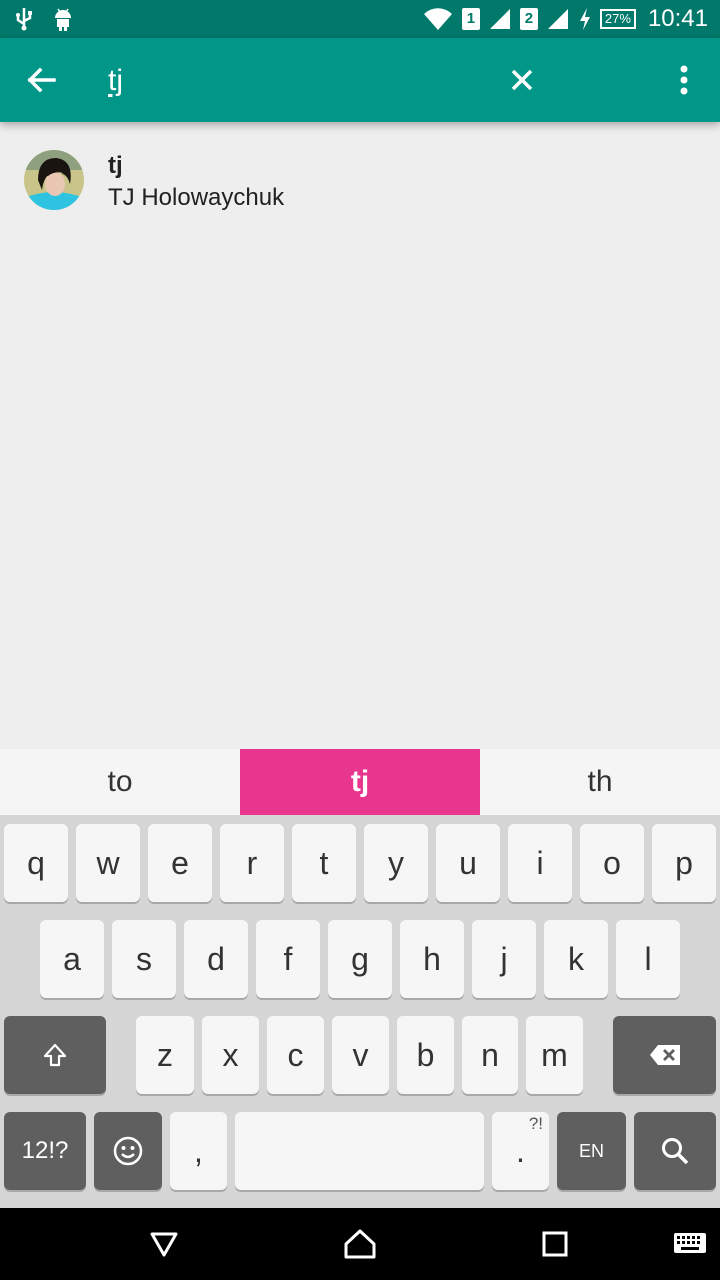  I want to click on backspace-icon, so click(664, 1055).